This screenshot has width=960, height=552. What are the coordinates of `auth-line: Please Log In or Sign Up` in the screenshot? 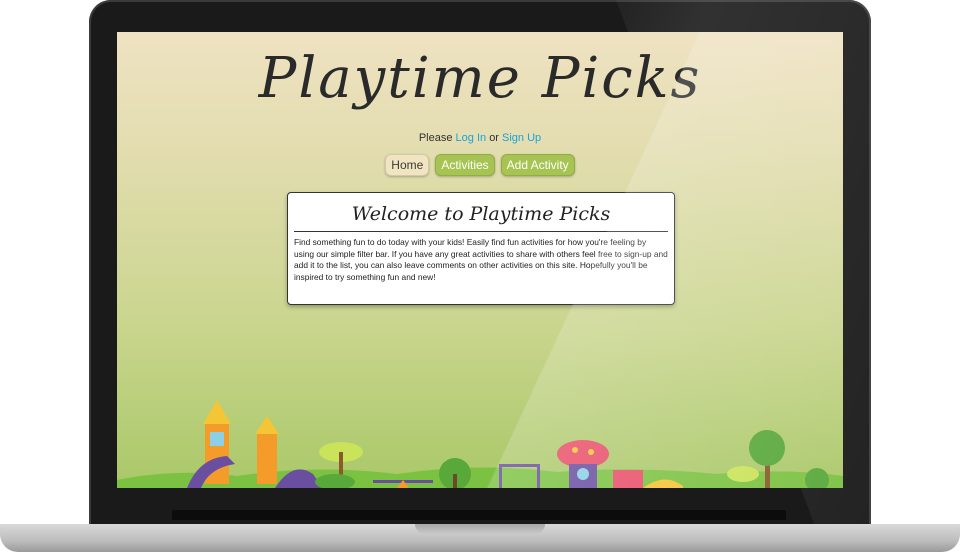 It's located at (480, 138).